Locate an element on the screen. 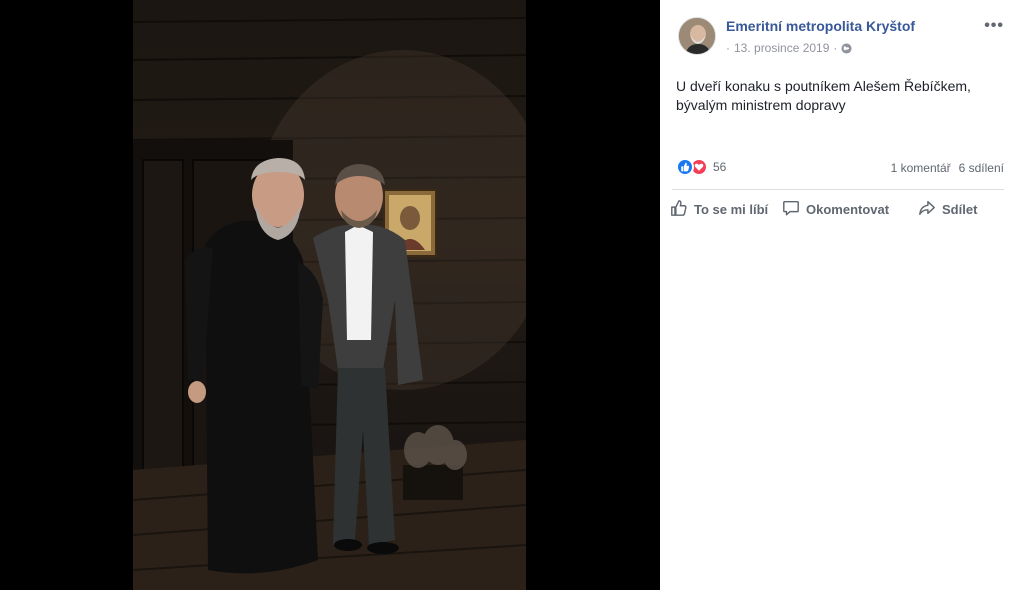 Image resolution: width=1020 pixels, height=590 pixels. author-name-link: Emeritní metropolita Kryštof is located at coordinates (820, 26).